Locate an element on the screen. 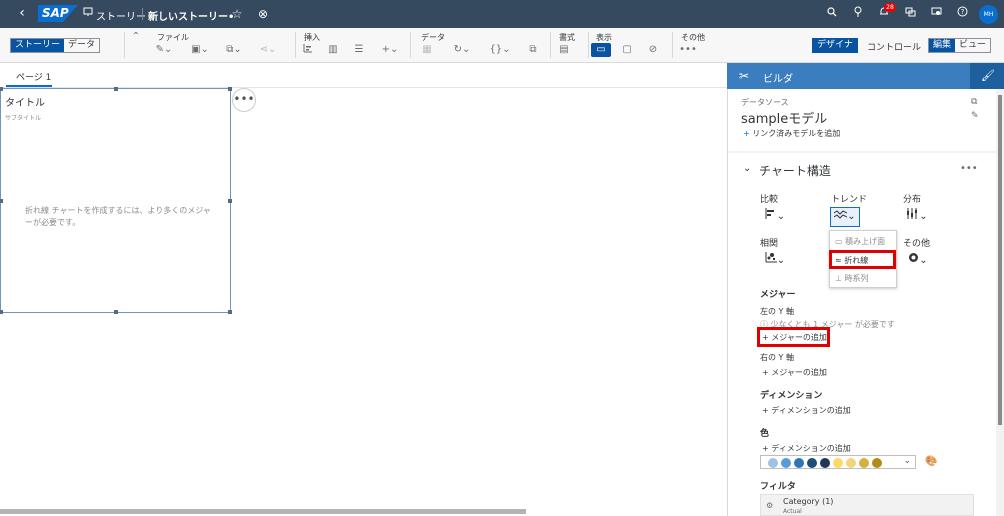 This screenshot has height=516, width=1004. highlight-line-option is located at coordinates (862, 259).